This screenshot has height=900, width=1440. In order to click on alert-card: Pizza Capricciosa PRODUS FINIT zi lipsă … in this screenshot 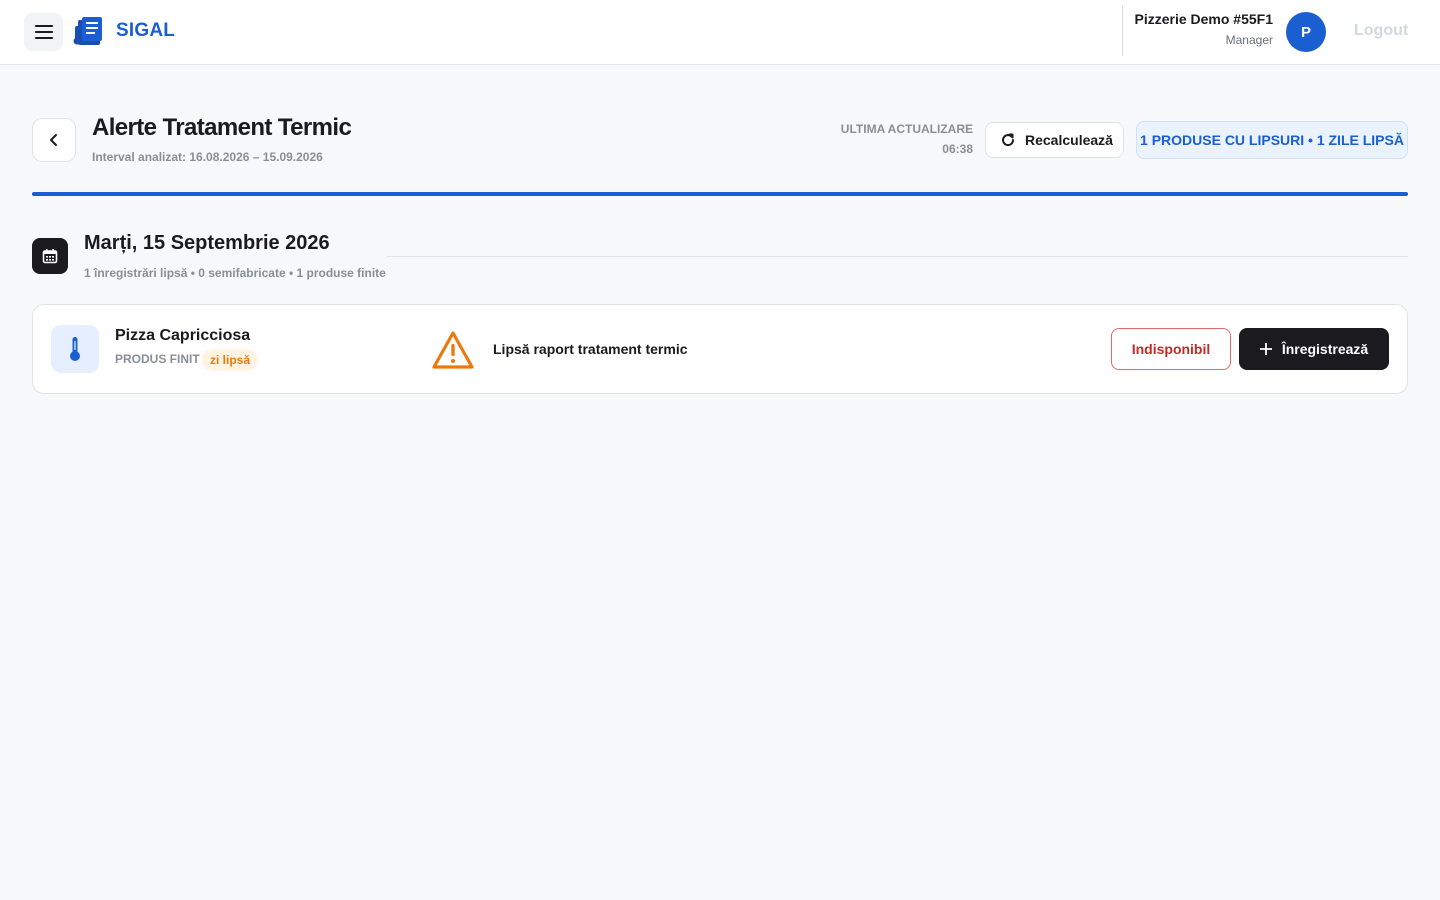, I will do `click(720, 349)`.